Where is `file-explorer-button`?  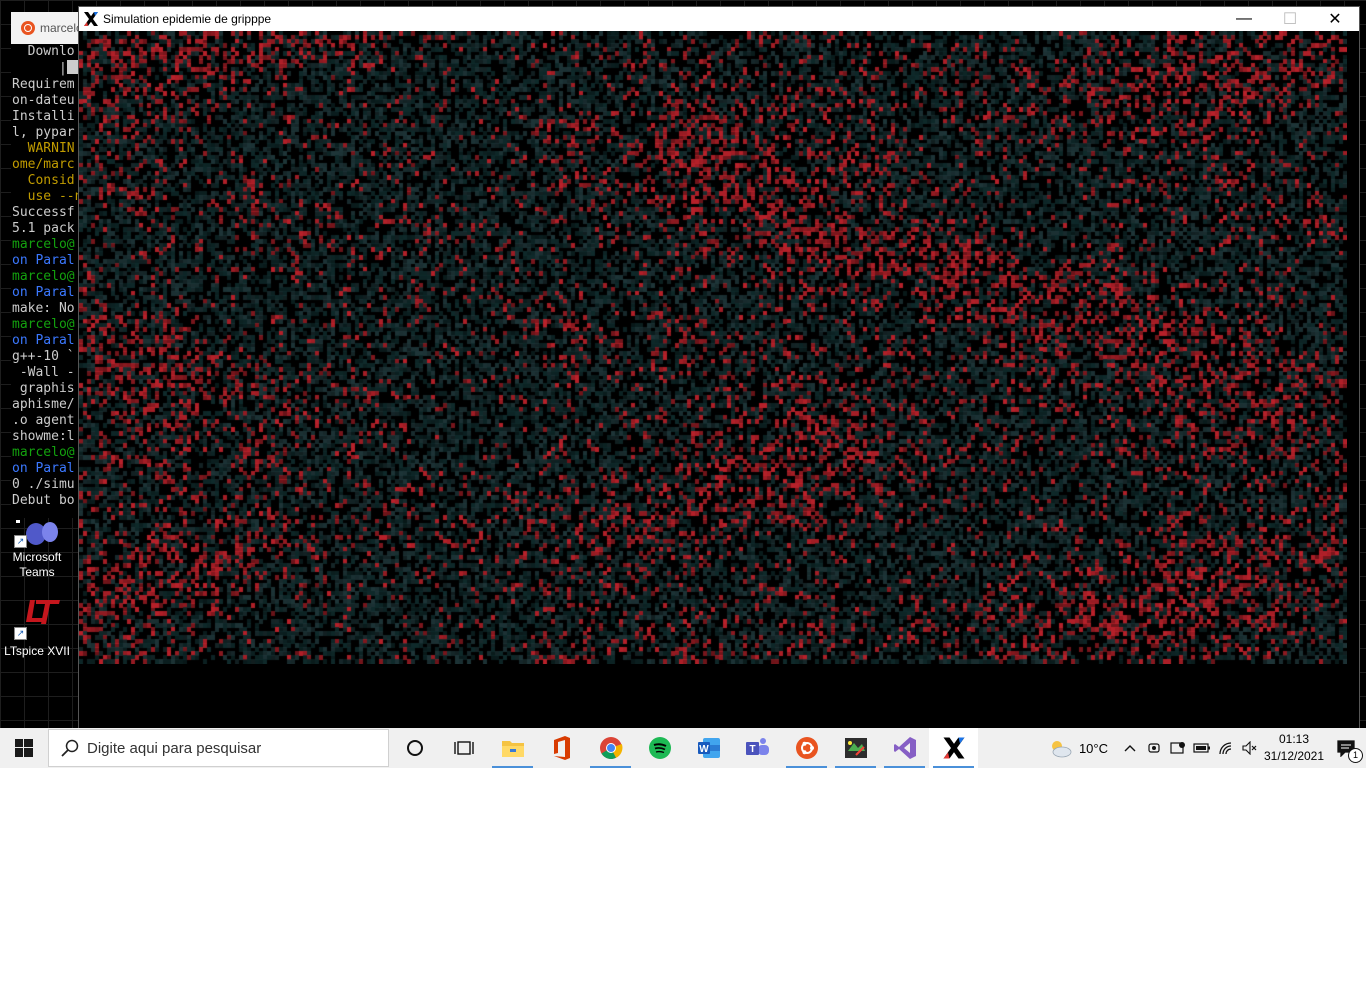
file-explorer-button is located at coordinates (512, 748).